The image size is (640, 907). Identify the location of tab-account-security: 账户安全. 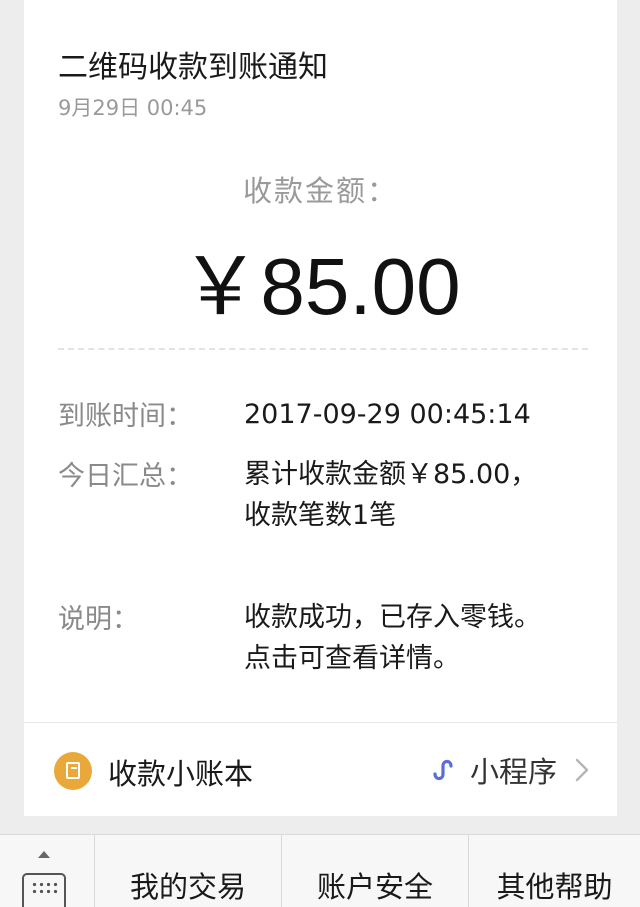
(375, 871).